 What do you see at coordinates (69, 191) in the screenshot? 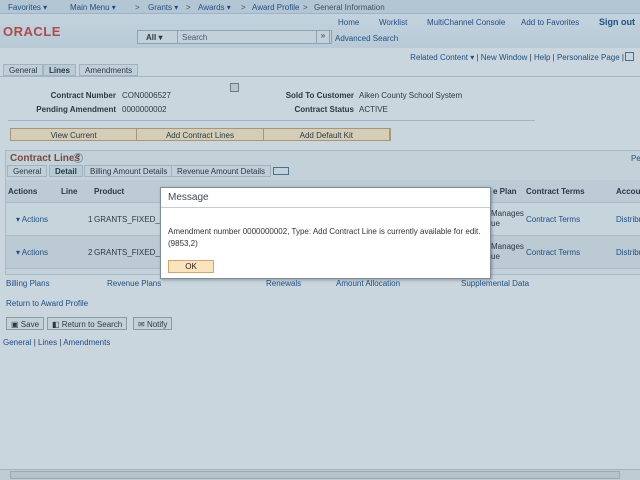
I see `col-line: Line` at bounding box center [69, 191].